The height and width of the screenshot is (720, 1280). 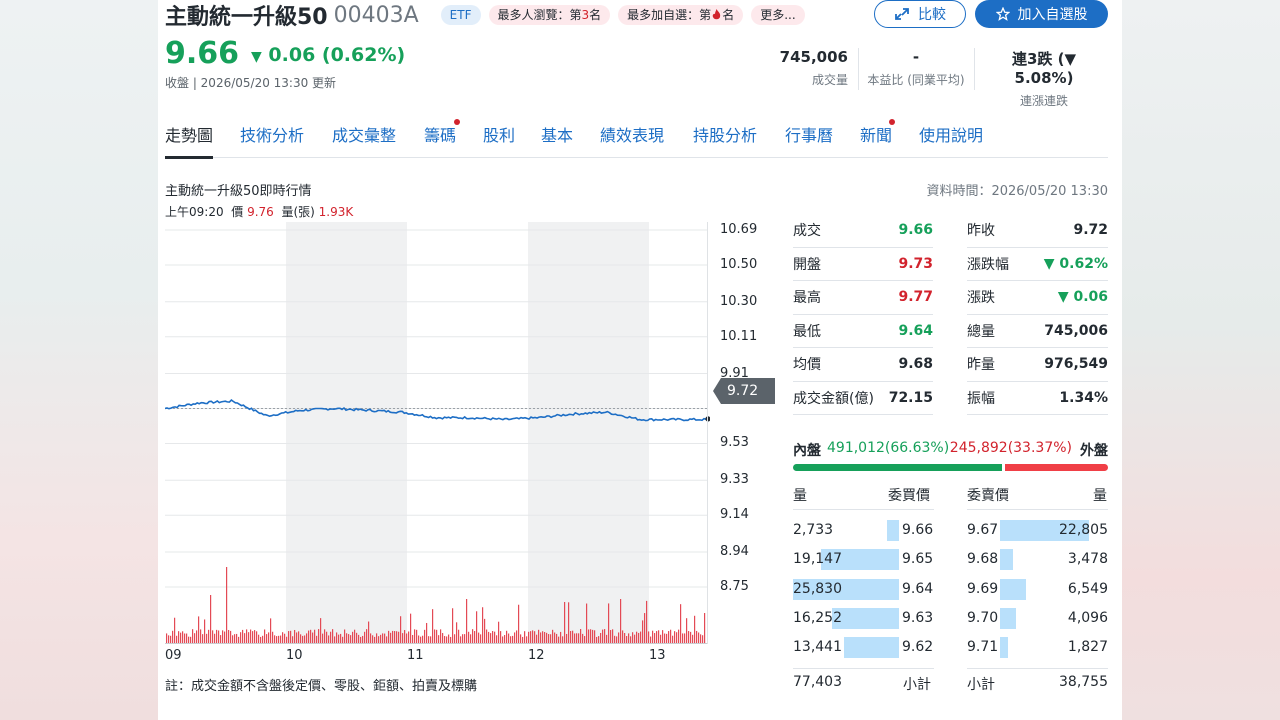 What do you see at coordinates (807, 231) in the screenshot?
I see `quote-label: 成交` at bounding box center [807, 231].